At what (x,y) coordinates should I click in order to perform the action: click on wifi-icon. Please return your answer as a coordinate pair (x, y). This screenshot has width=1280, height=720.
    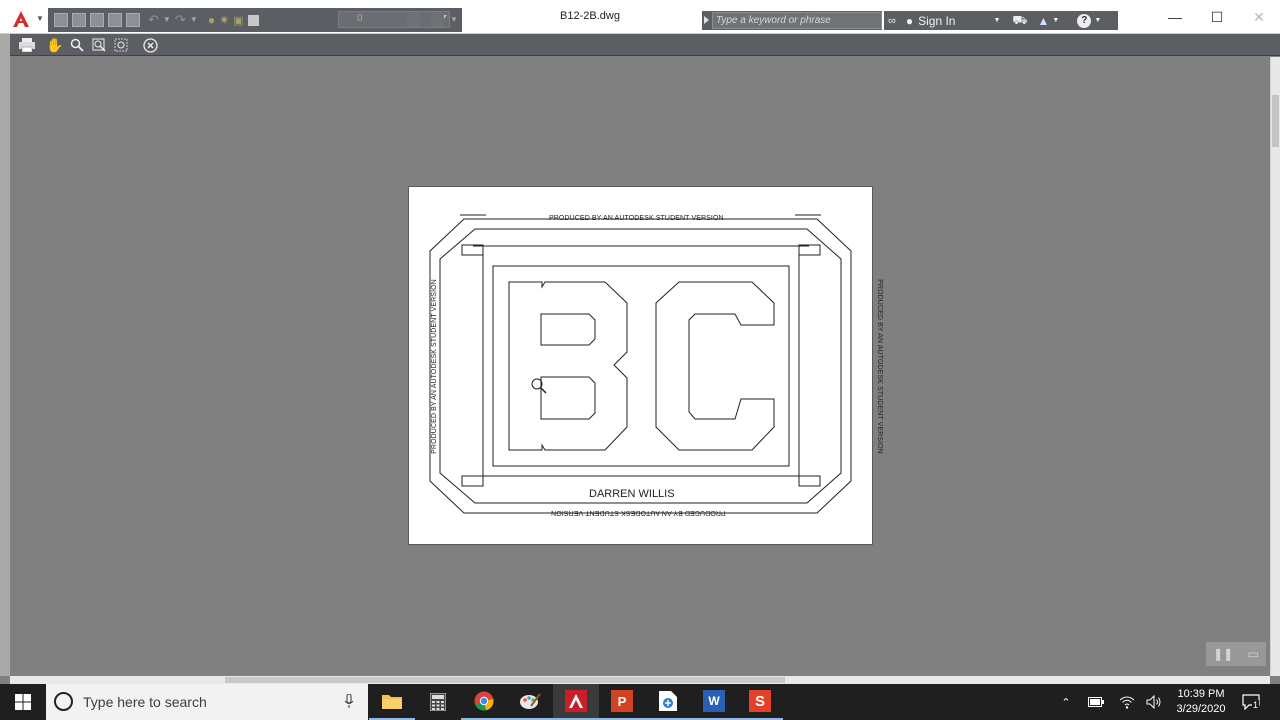
    Looking at the image, I should click on (1127, 702).